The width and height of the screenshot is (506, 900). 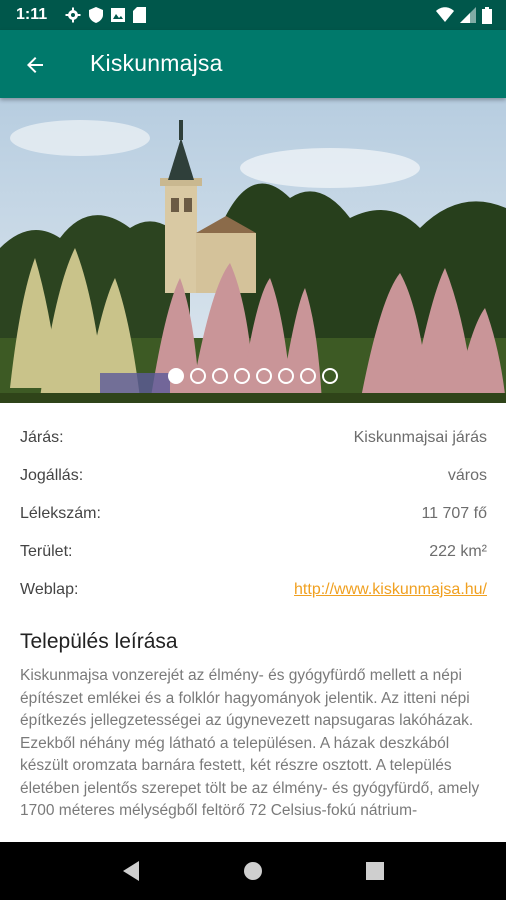 I want to click on info-value: város, so click(x=467, y=475).